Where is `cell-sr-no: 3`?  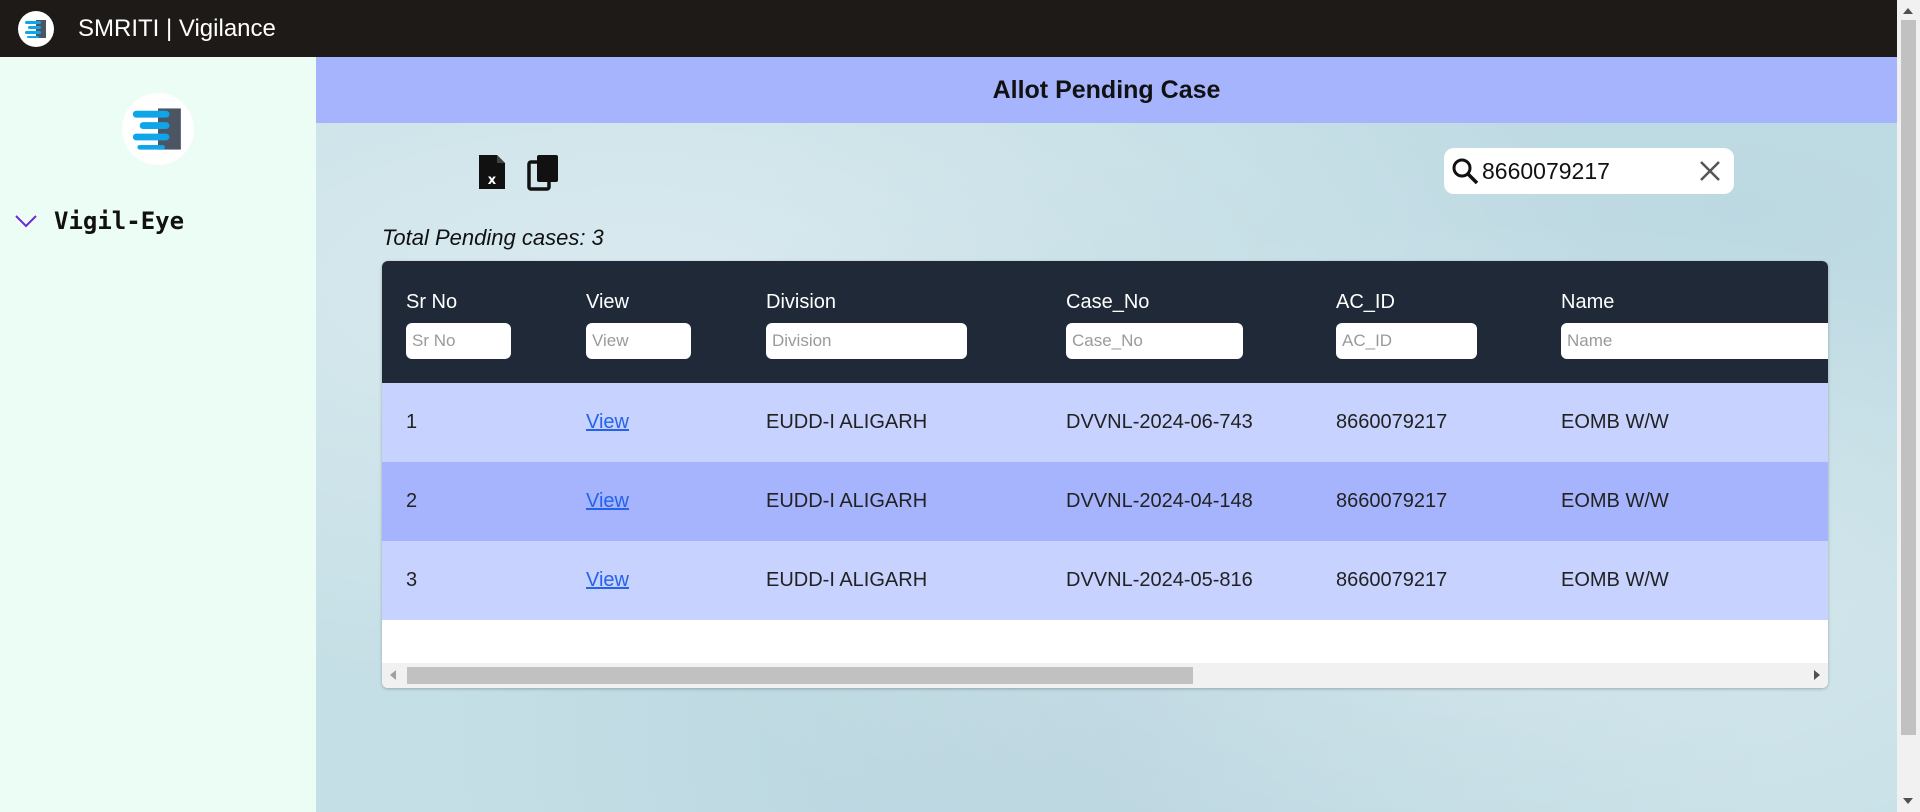
cell-sr-no: 3 is located at coordinates (412, 580).